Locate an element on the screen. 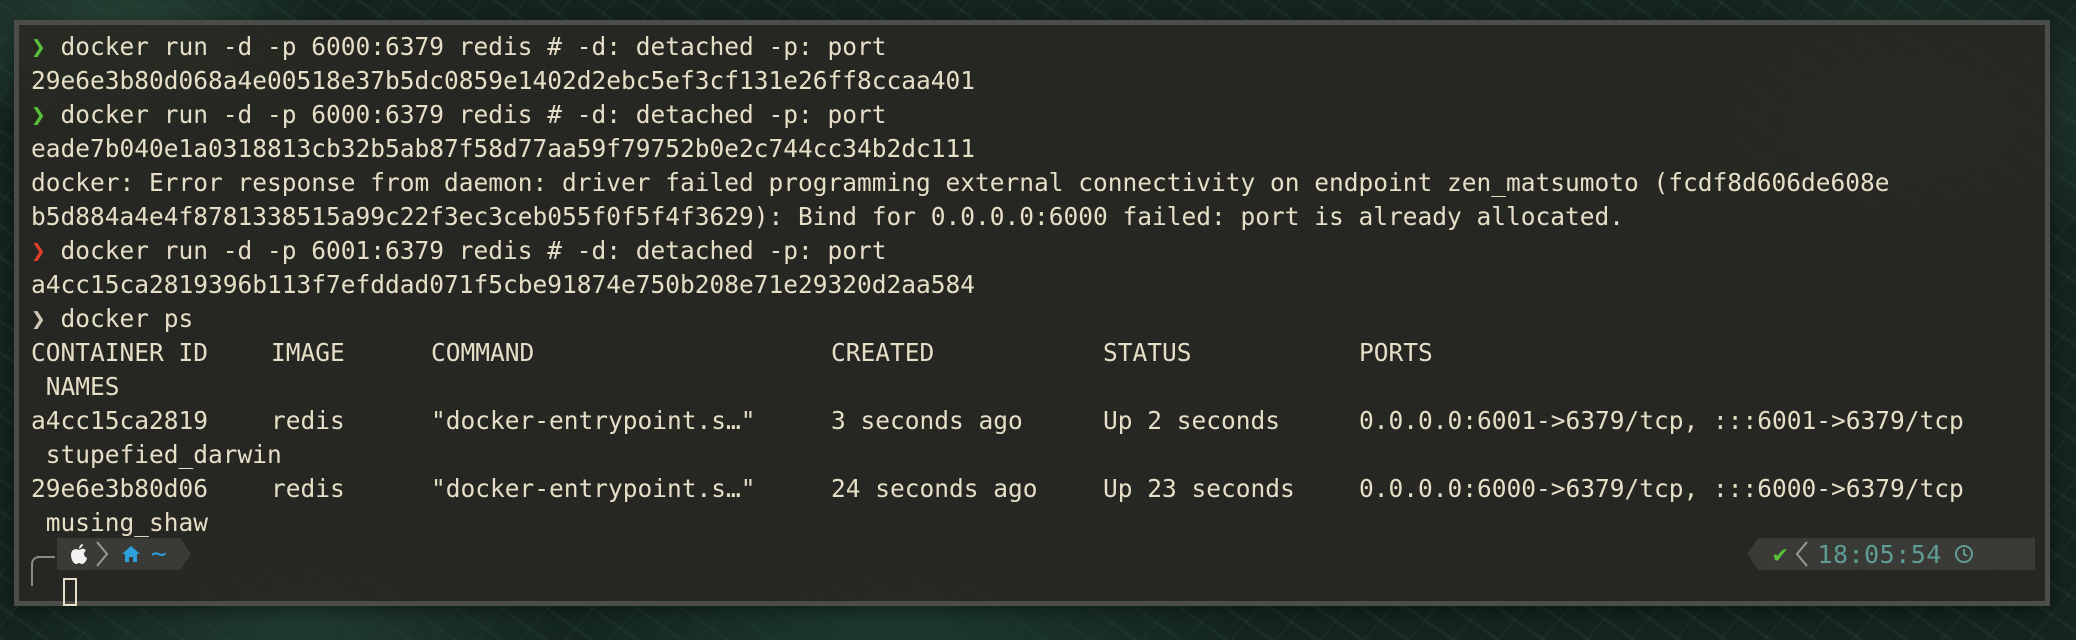 Image resolution: width=2076 pixels, height=640 pixels. cell-created: 3 seconds ago is located at coordinates (927, 420).